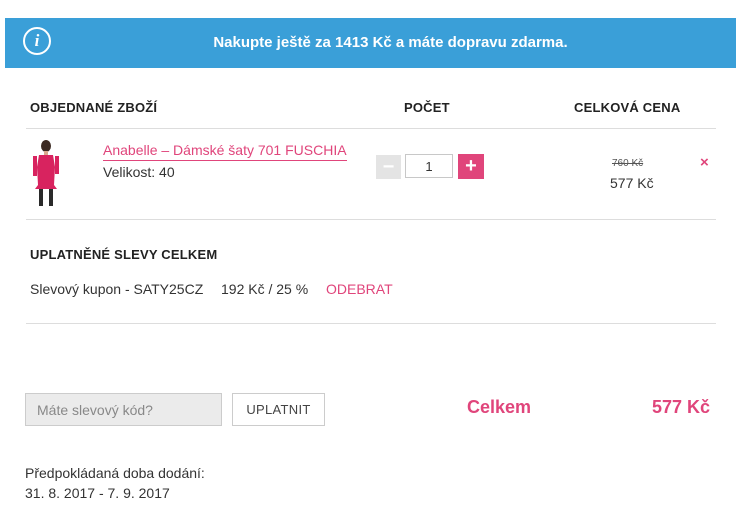  I want to click on coupon-value: 192 Kč / 25 %, so click(265, 289).